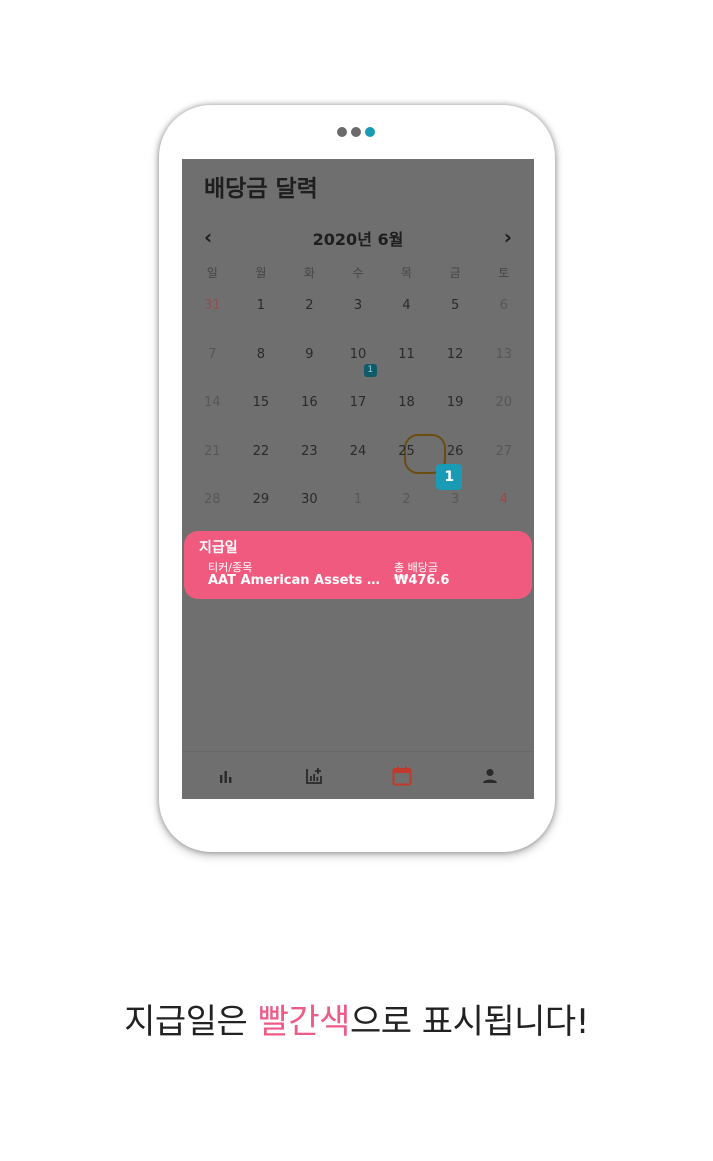  I want to click on day-number: 12, so click(455, 354).